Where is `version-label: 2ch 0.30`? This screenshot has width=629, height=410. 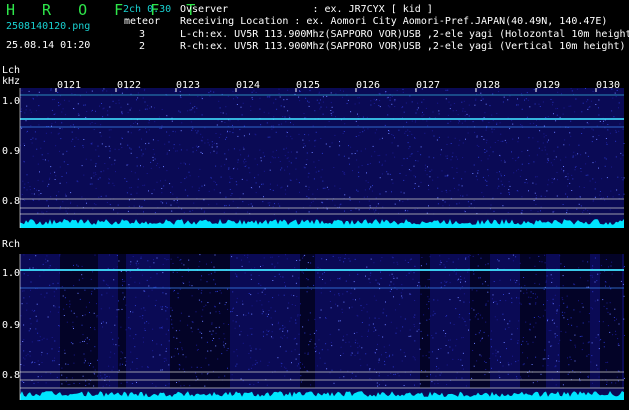 version-label: 2ch 0.30 is located at coordinates (147, 9).